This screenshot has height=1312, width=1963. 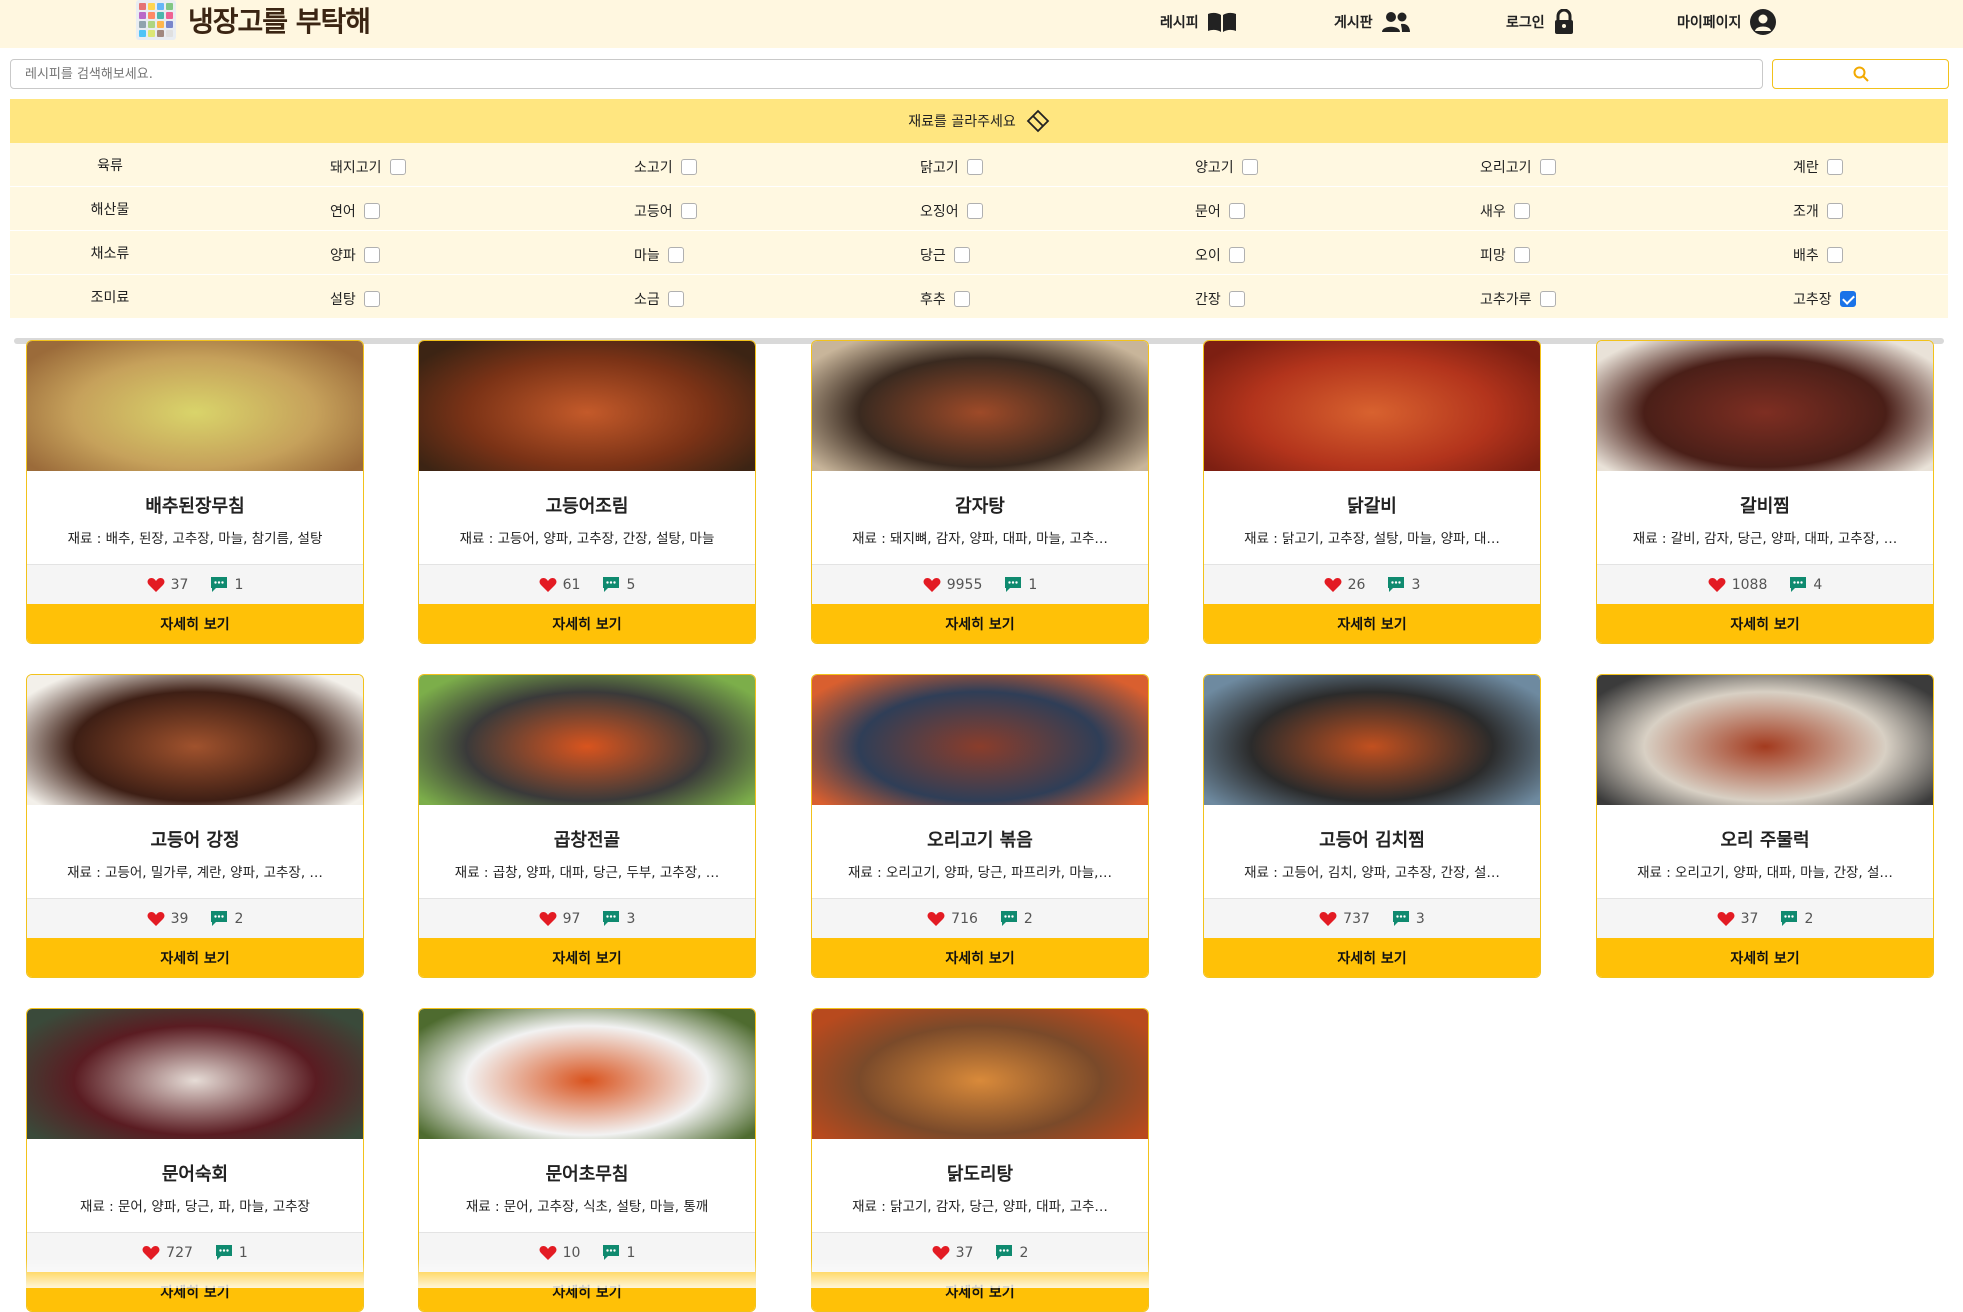 What do you see at coordinates (951, 167) in the screenshot?
I see `filter-option: 닭고기` at bounding box center [951, 167].